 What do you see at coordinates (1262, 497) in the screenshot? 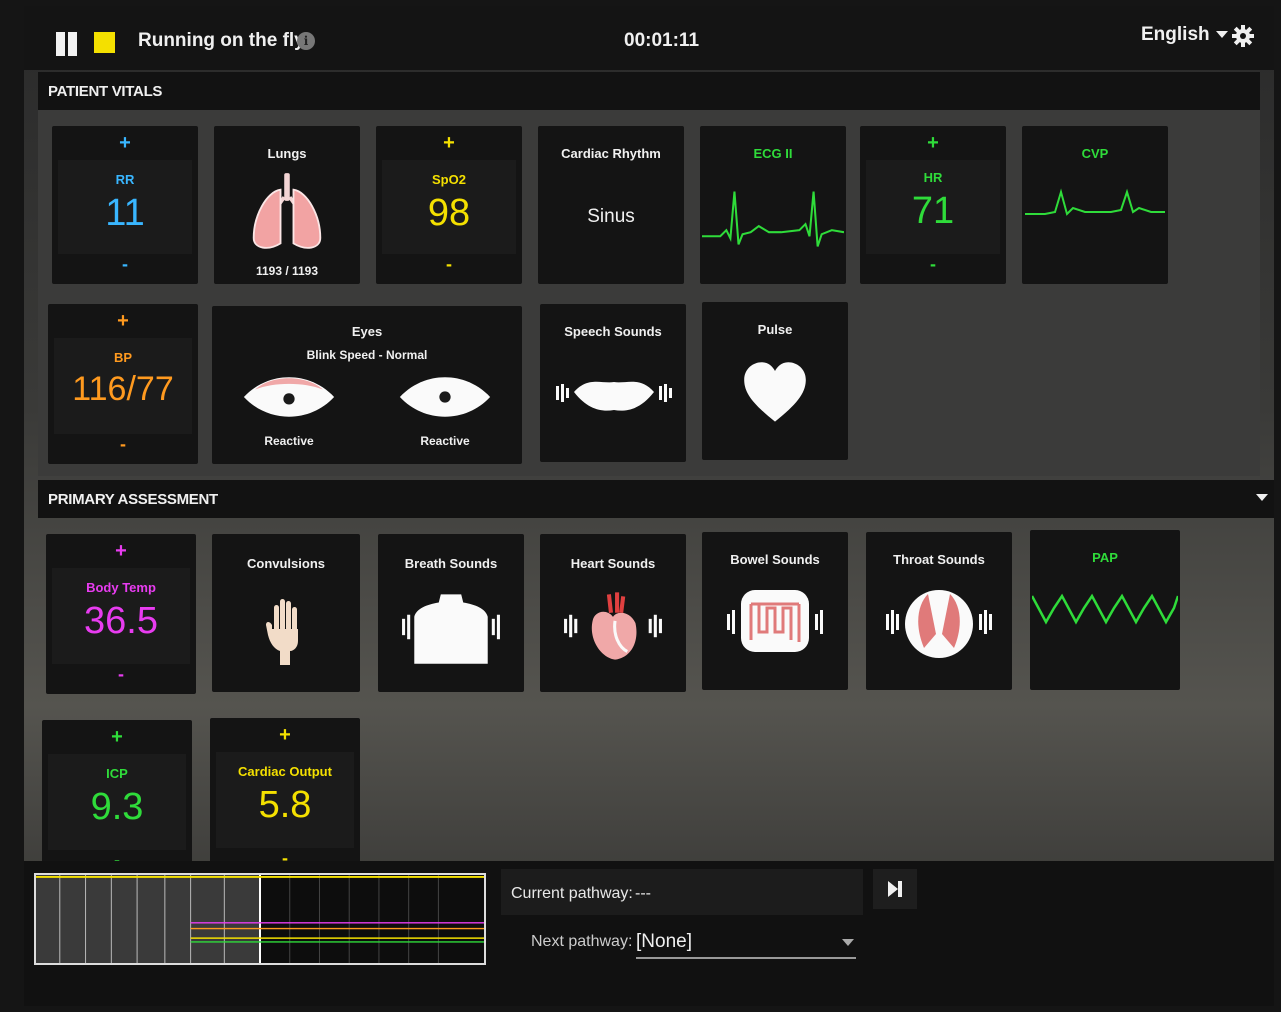
I see `chevron-down-icon` at bounding box center [1262, 497].